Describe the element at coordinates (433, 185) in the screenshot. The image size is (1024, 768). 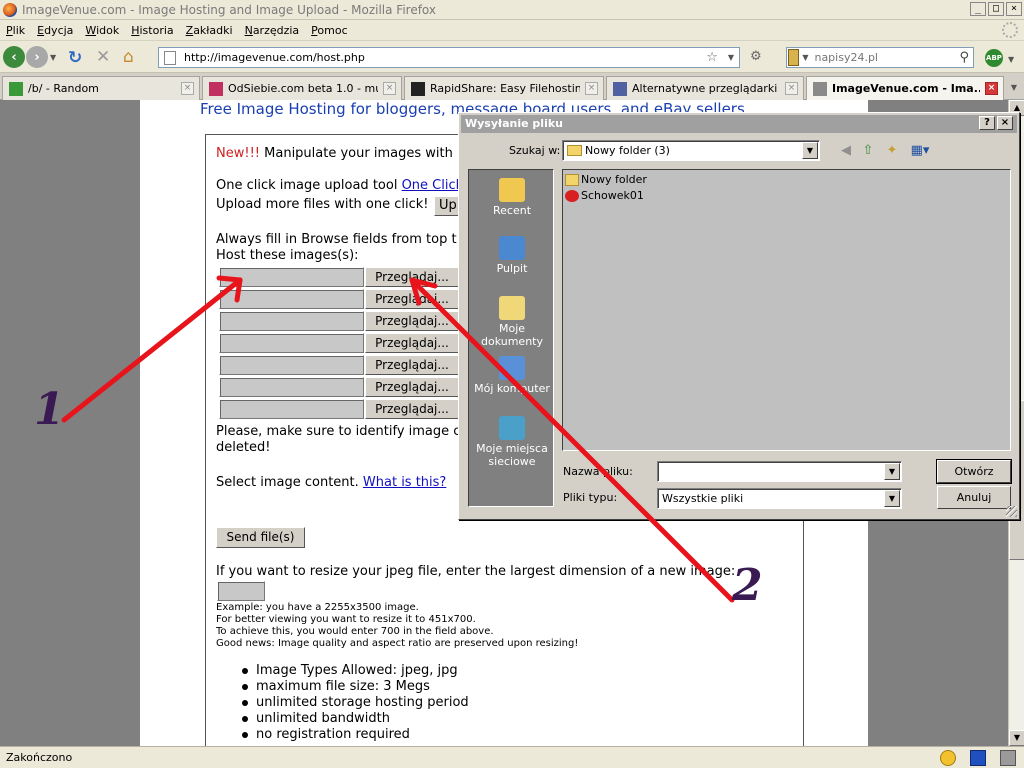
I see `oneclick-link: One Click` at that location.